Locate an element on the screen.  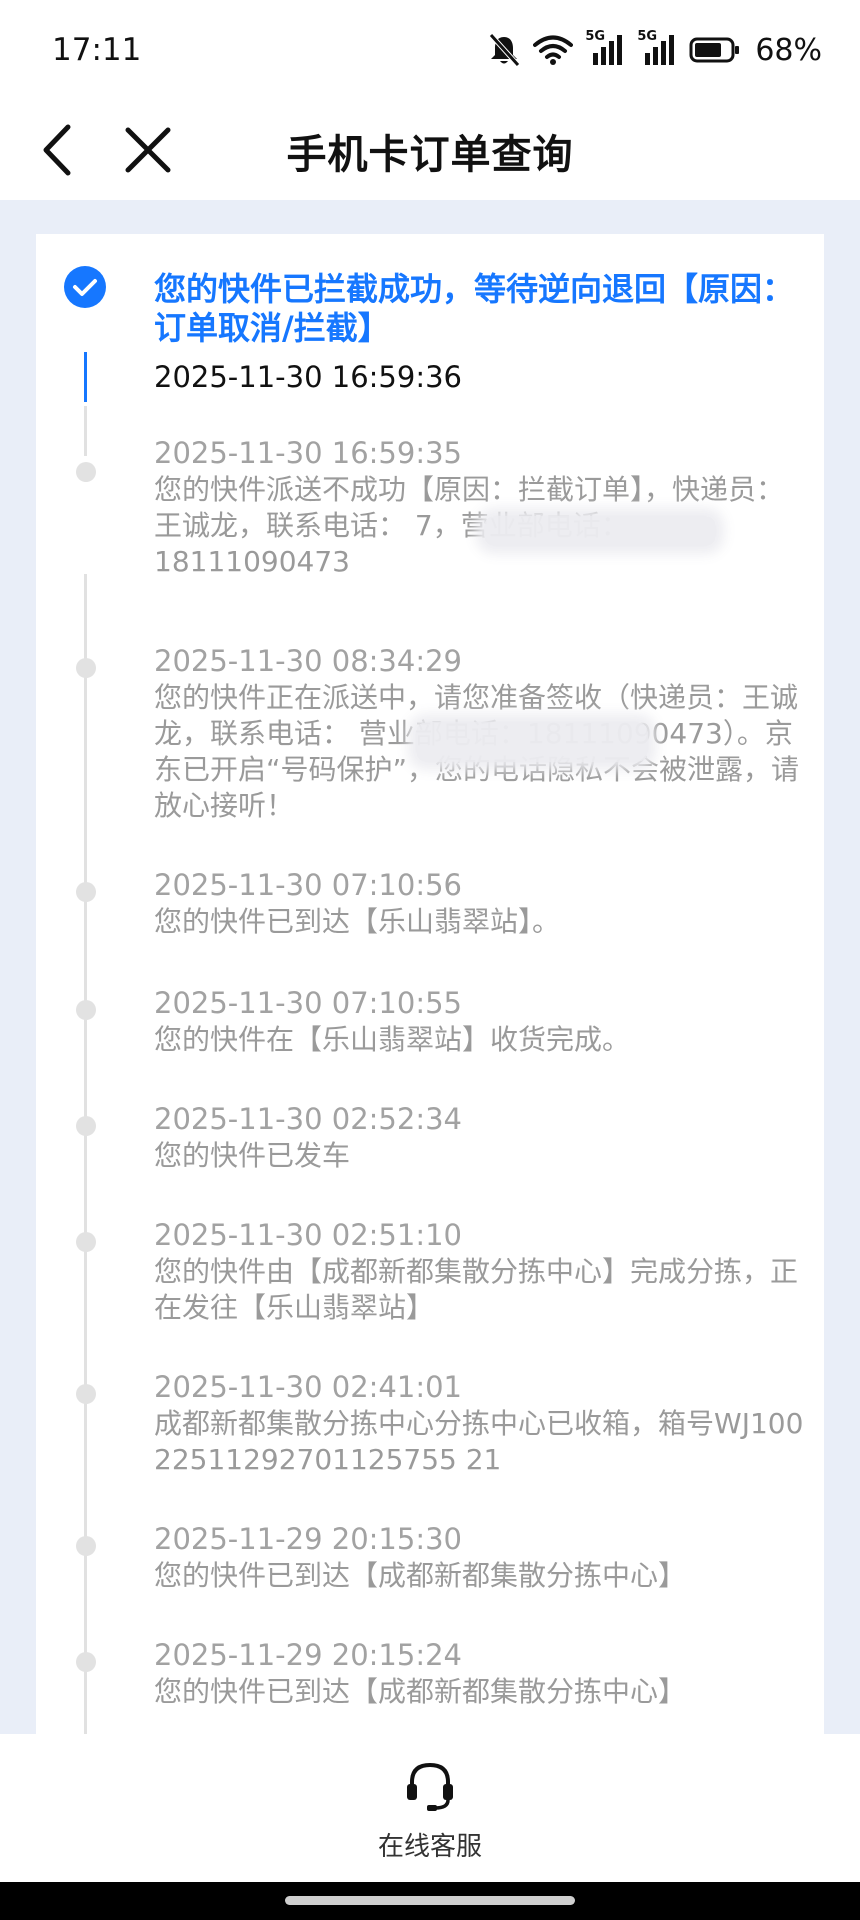
header: 手机卡订单查询 is located at coordinates (430, 150).